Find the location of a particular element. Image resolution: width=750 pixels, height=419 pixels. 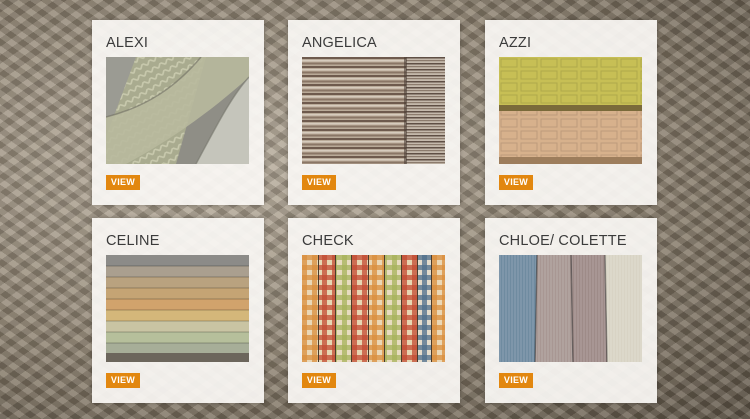

product-card-chloe-colette: CHLOE/ COLETTE VIEW is located at coordinates (571, 310).